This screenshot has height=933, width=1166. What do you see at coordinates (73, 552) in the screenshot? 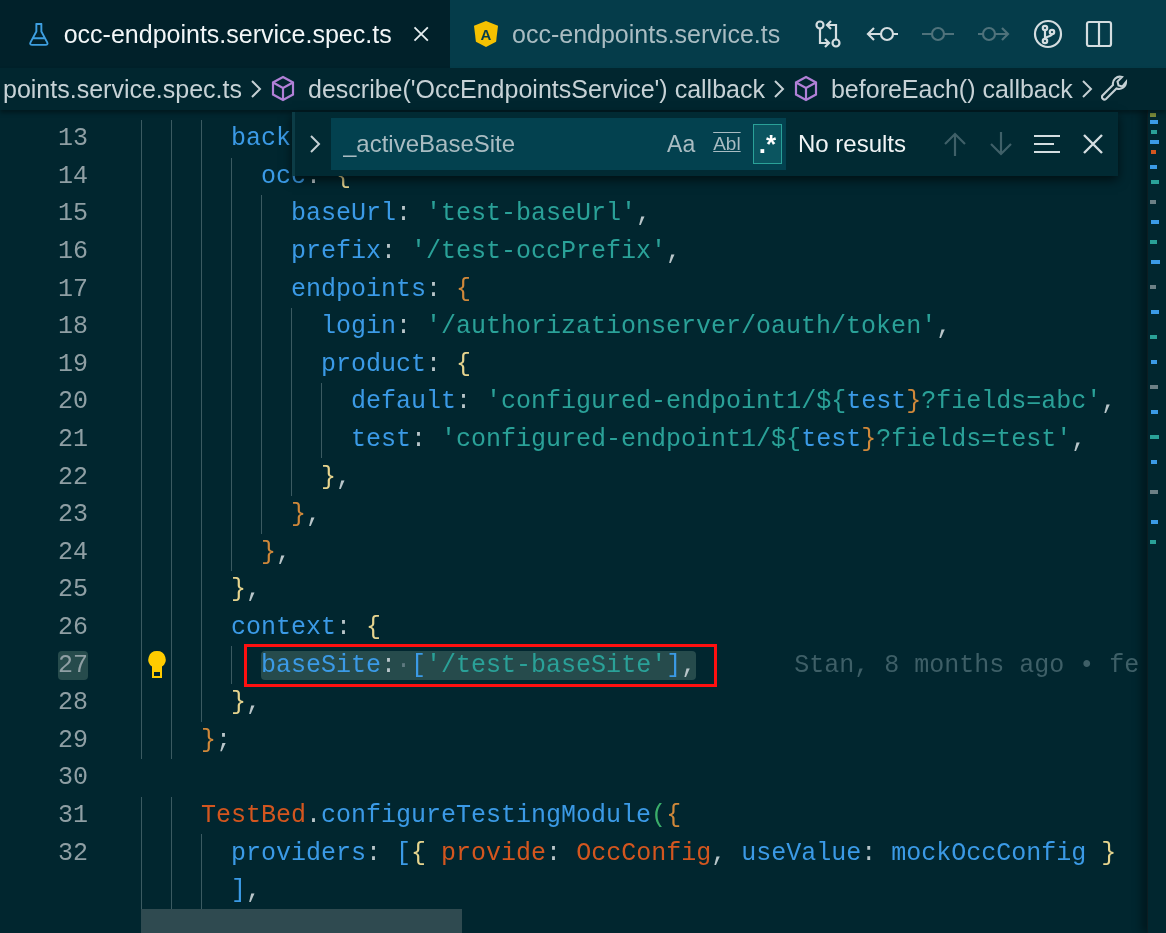
I see `line-number: 24` at bounding box center [73, 552].